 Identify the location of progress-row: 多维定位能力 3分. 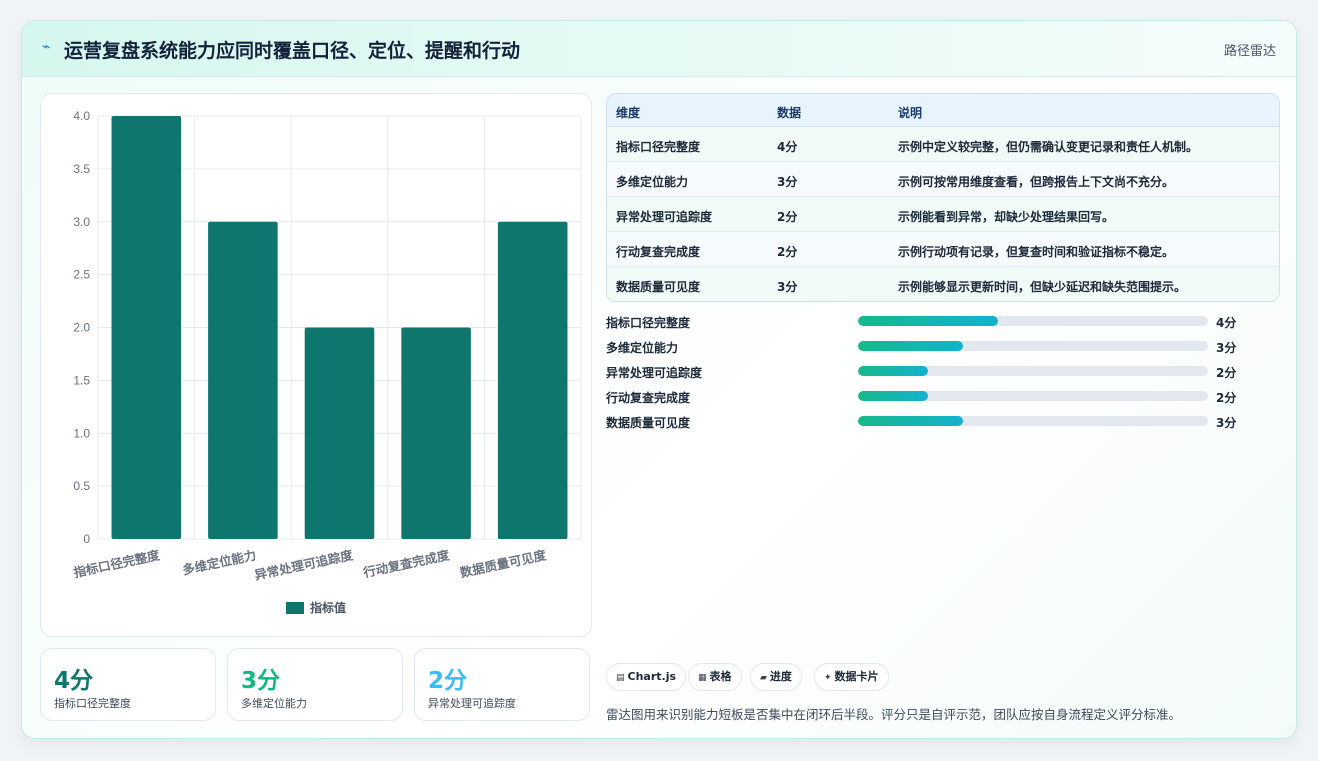
(931, 350).